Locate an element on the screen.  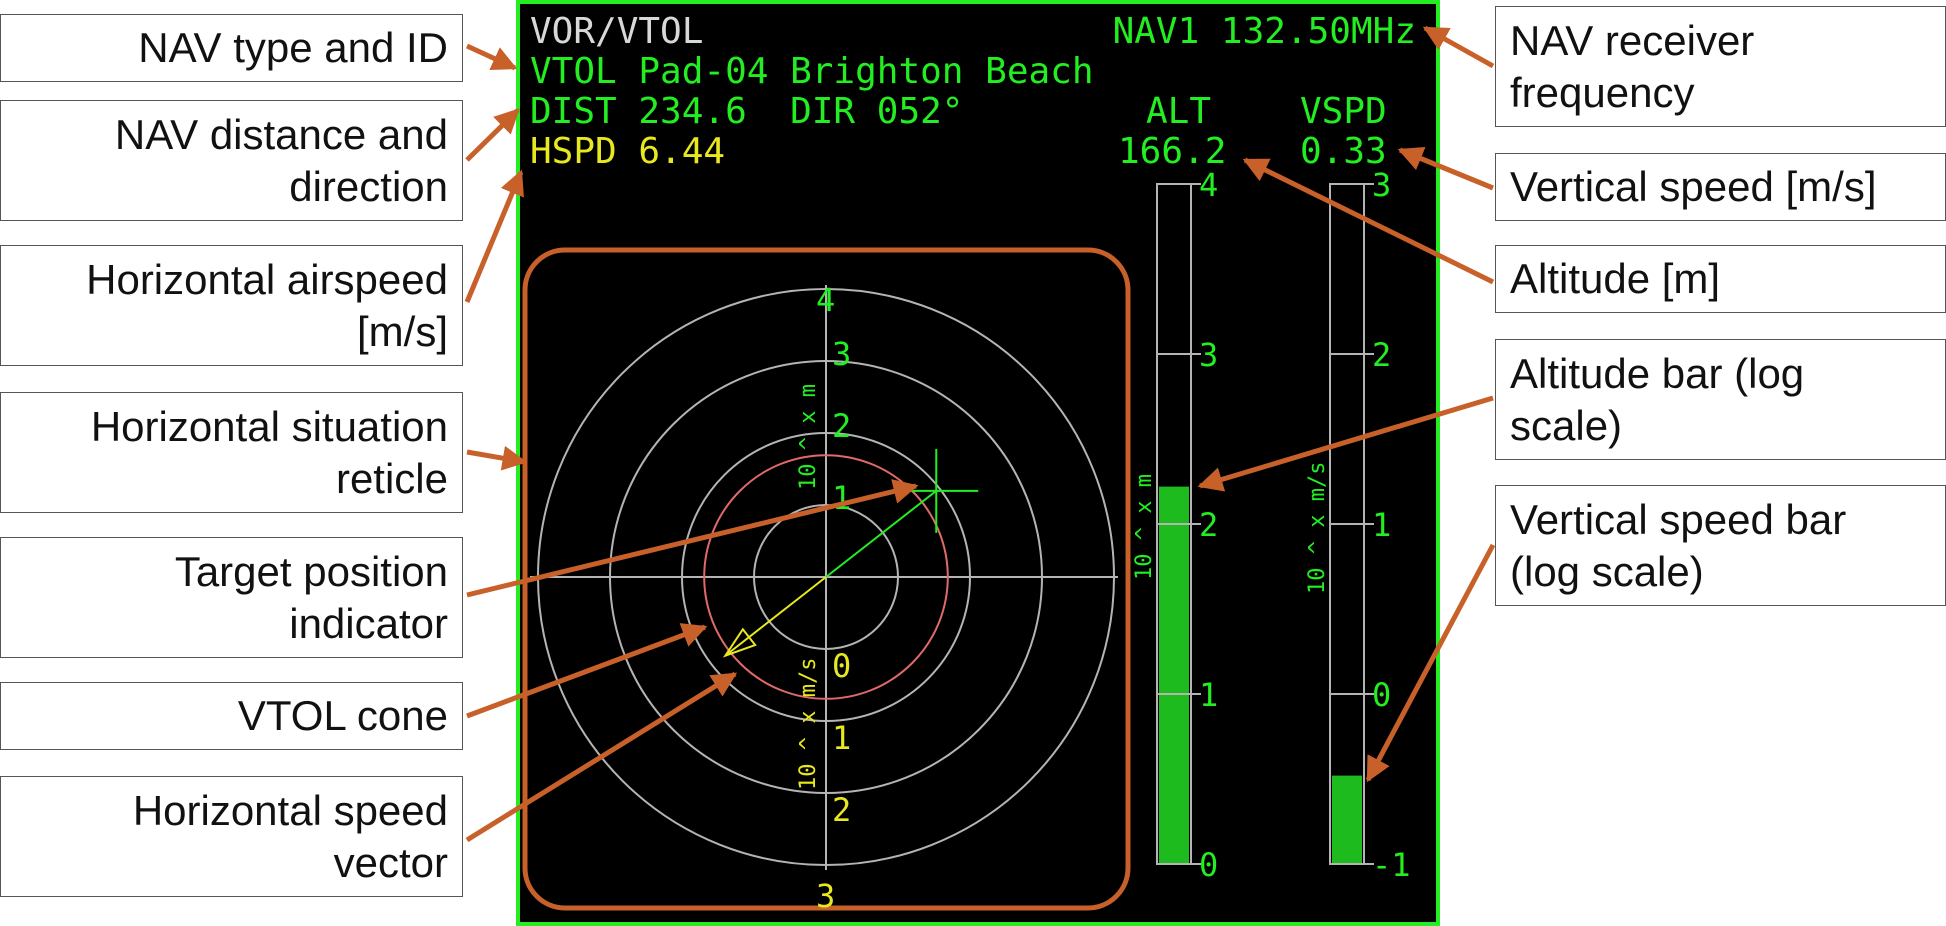
arrow-vertical-speed-bar is located at coordinates (1430, 663).